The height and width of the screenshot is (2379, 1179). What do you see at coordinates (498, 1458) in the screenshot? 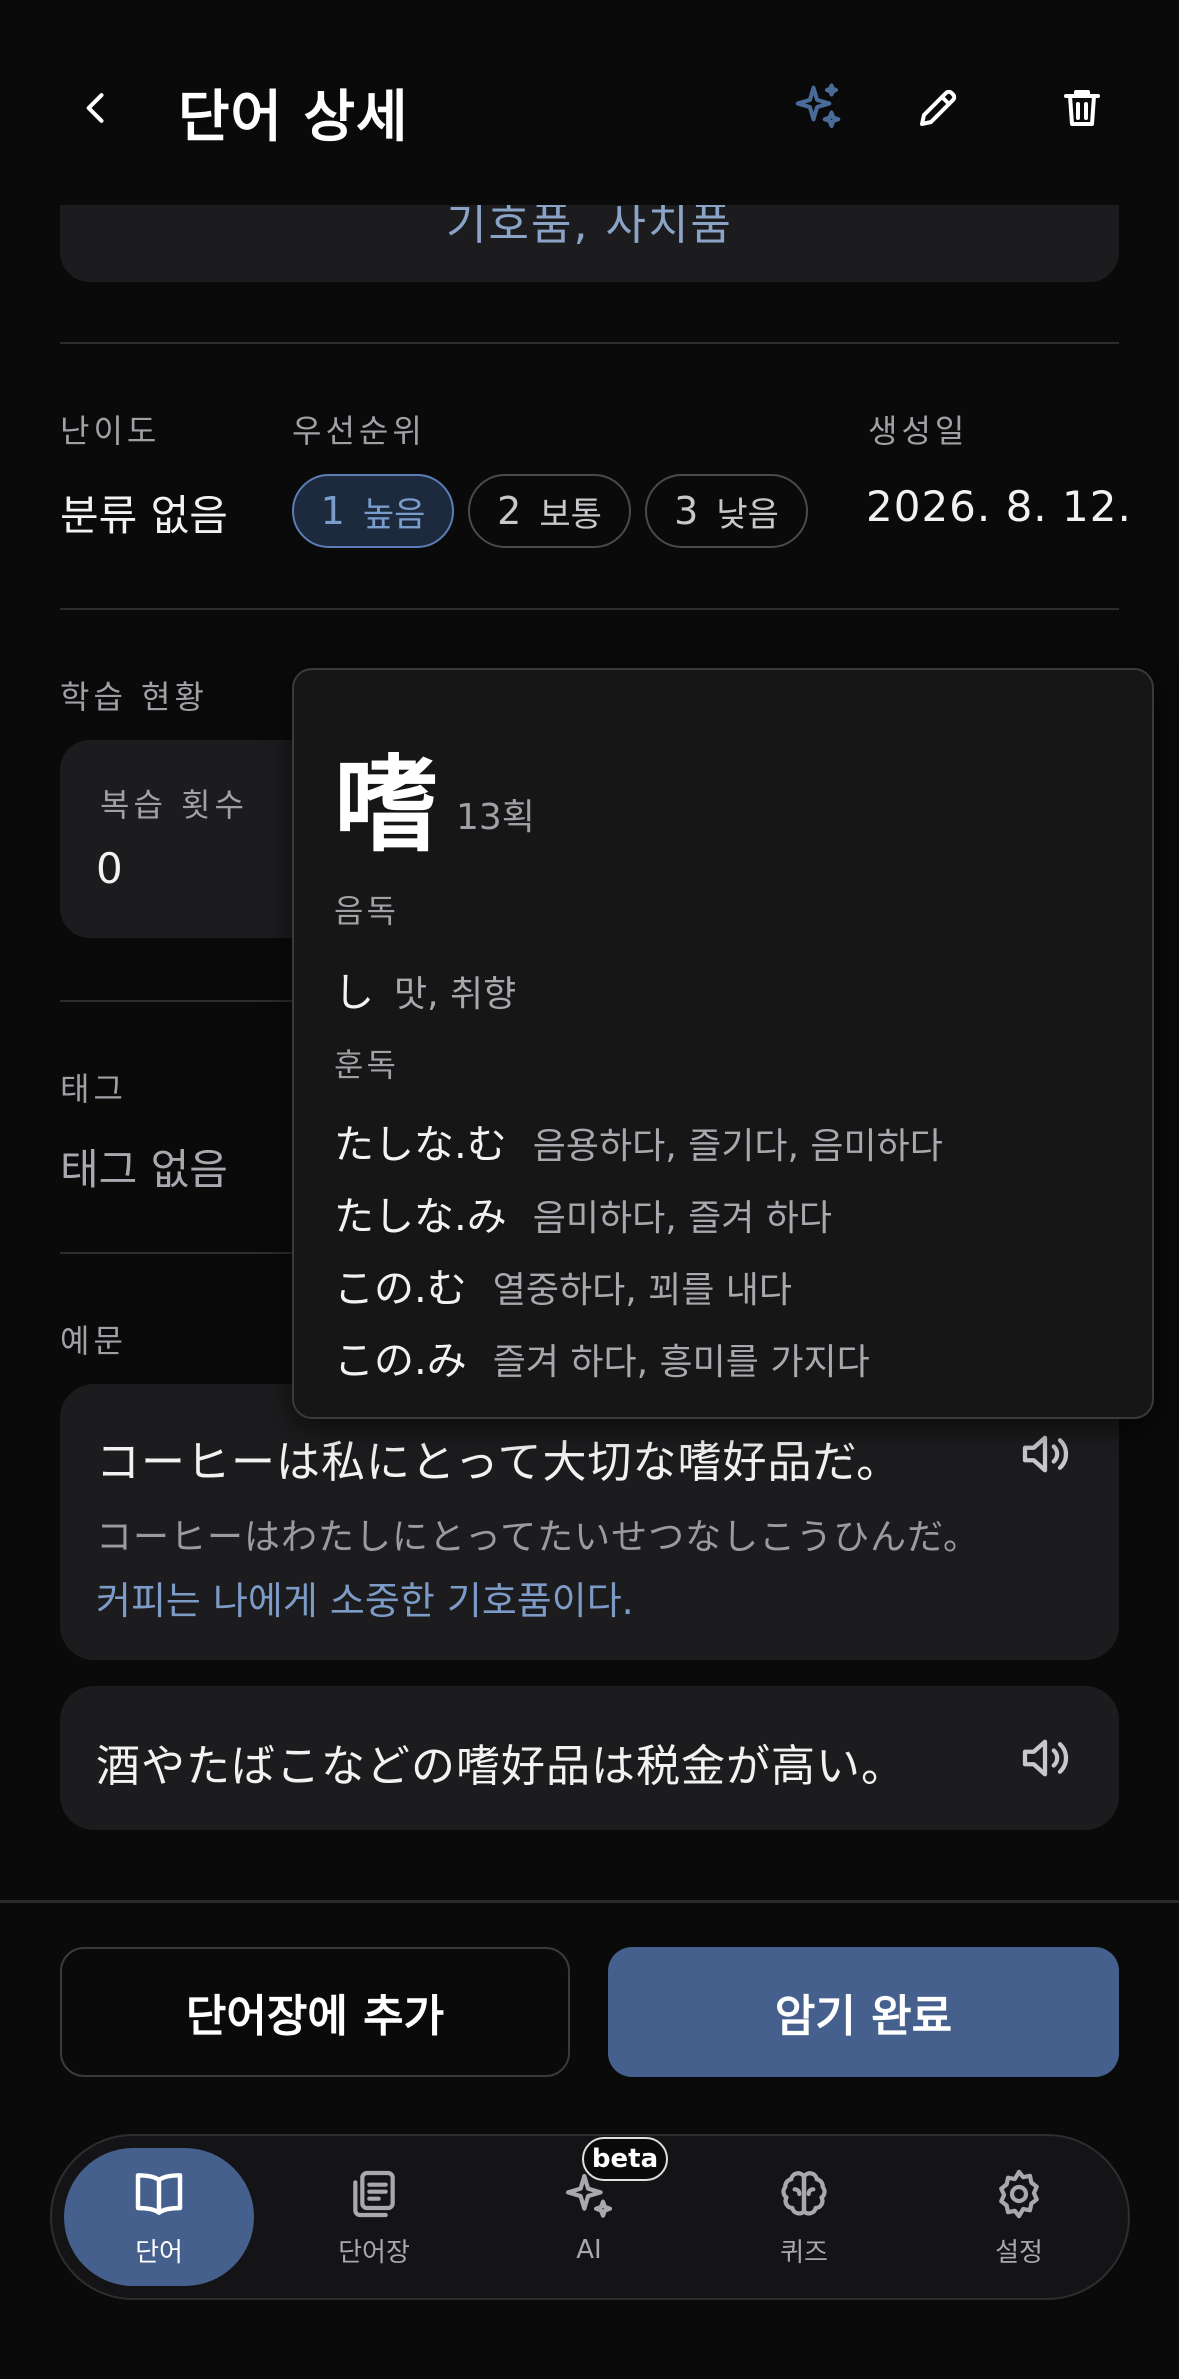
I see `example-sentence: コーヒーは私にとって大切な嗜好品だ。` at bounding box center [498, 1458].